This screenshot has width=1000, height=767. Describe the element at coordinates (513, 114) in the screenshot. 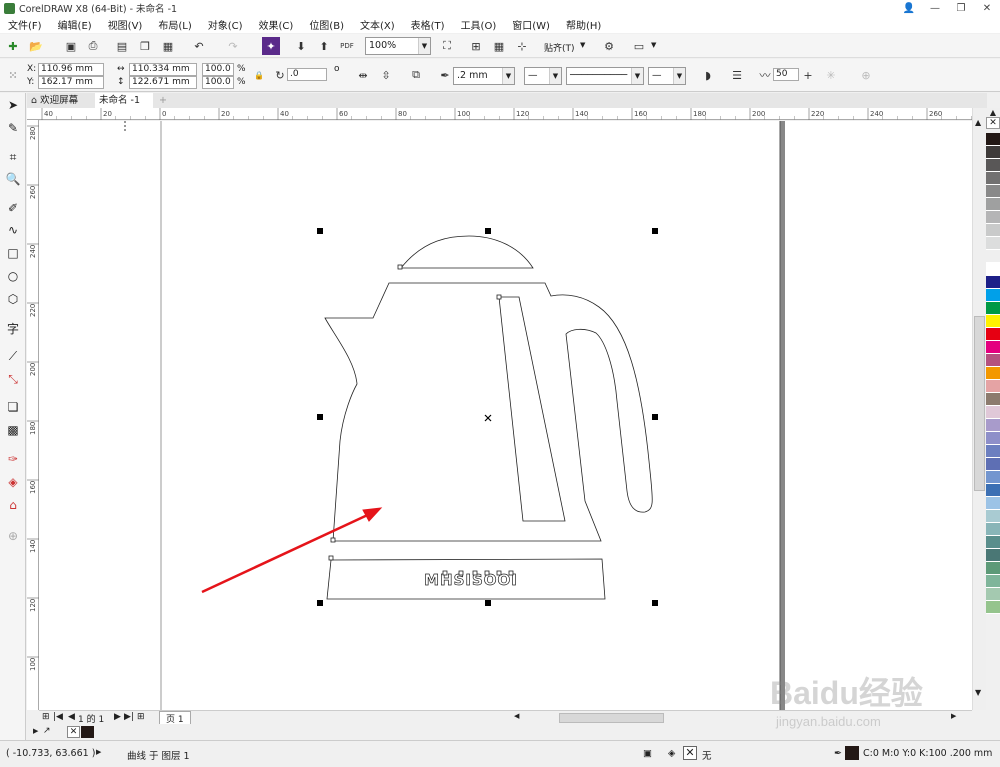

I see `horizontal-ruler: 40 20 0 20 40 60 80 100 120 140 160 180 200 220 240 260` at that location.